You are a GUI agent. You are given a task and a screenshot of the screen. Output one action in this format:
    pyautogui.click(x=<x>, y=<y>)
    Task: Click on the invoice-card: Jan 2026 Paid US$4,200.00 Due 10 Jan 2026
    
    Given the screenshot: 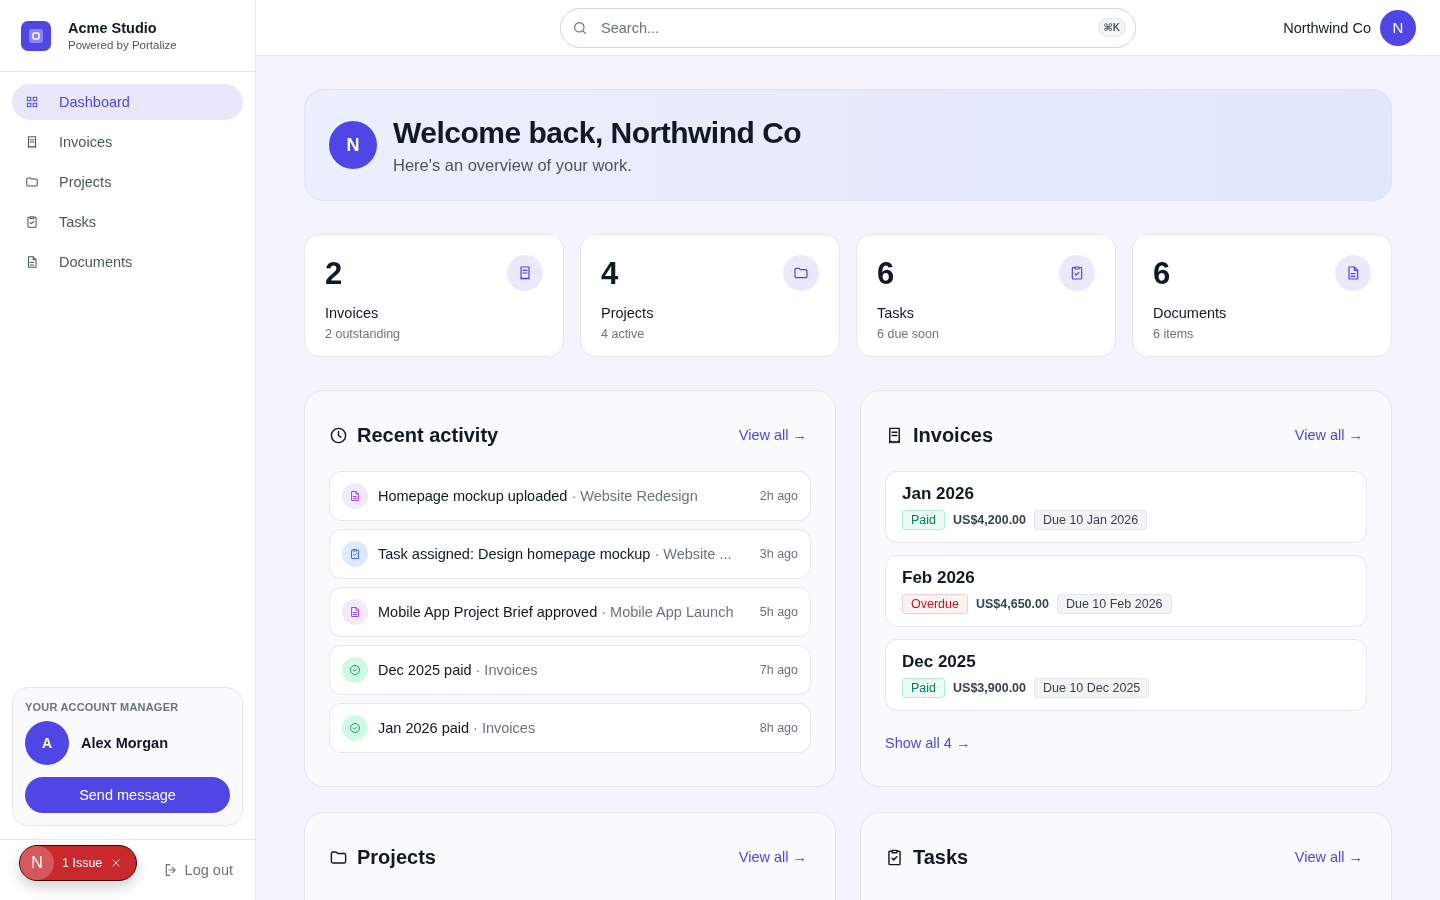 What is the action you would take?
    pyautogui.click(x=1126, y=507)
    